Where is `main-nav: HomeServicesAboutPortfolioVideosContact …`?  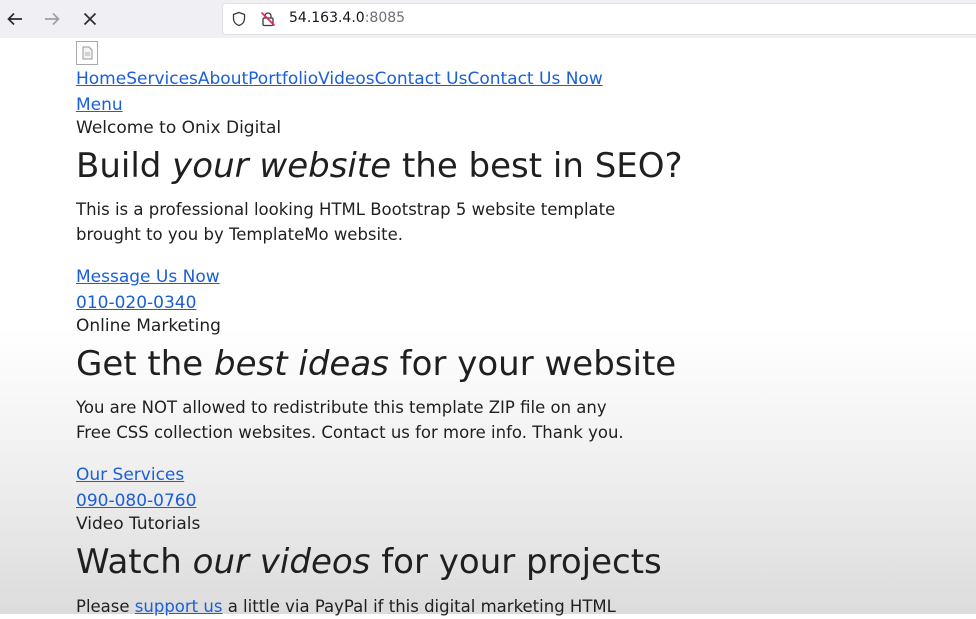
main-nav: HomeServicesAboutPortfolioVideosContact … is located at coordinates (339, 79).